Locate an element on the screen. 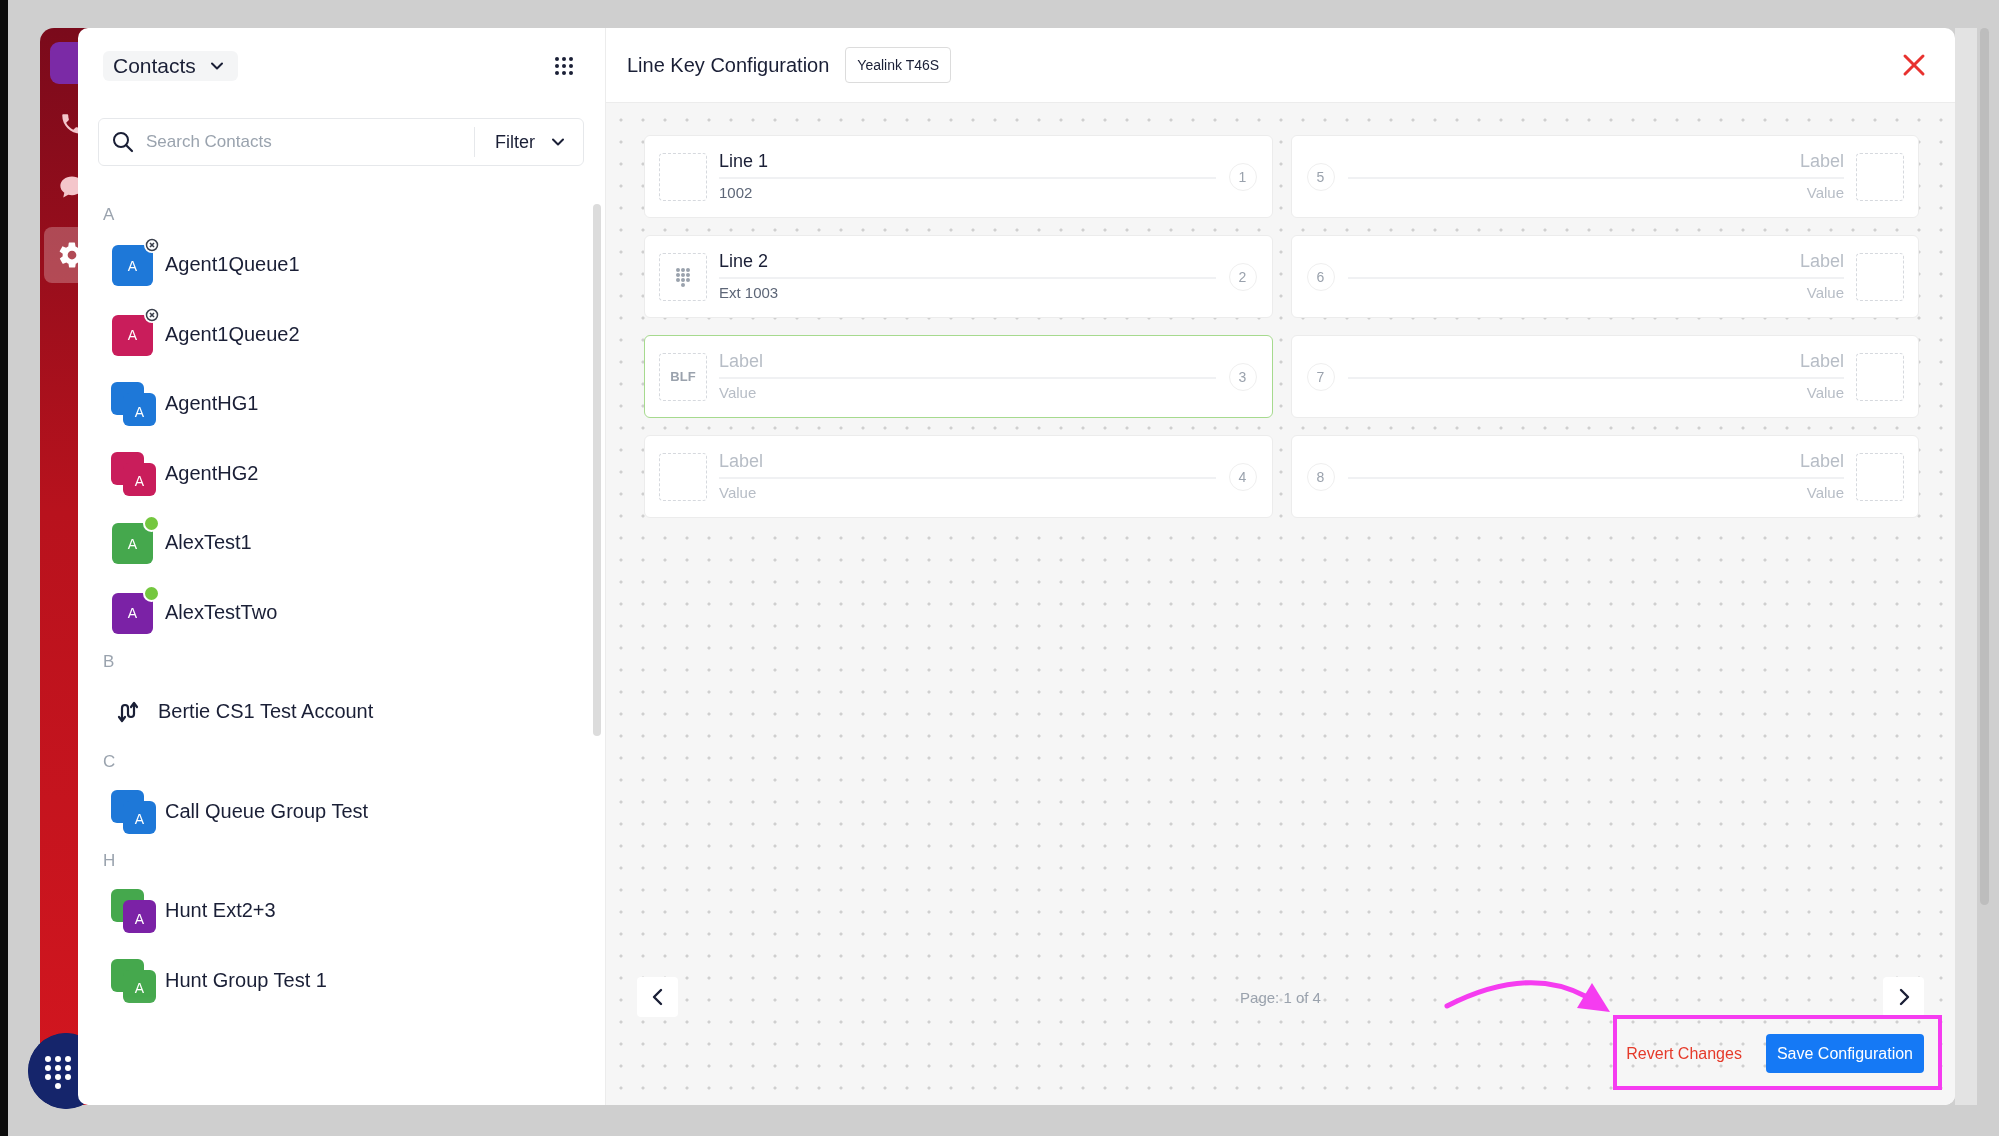  dialog-title: Line Key Configuration is located at coordinates (728, 65).